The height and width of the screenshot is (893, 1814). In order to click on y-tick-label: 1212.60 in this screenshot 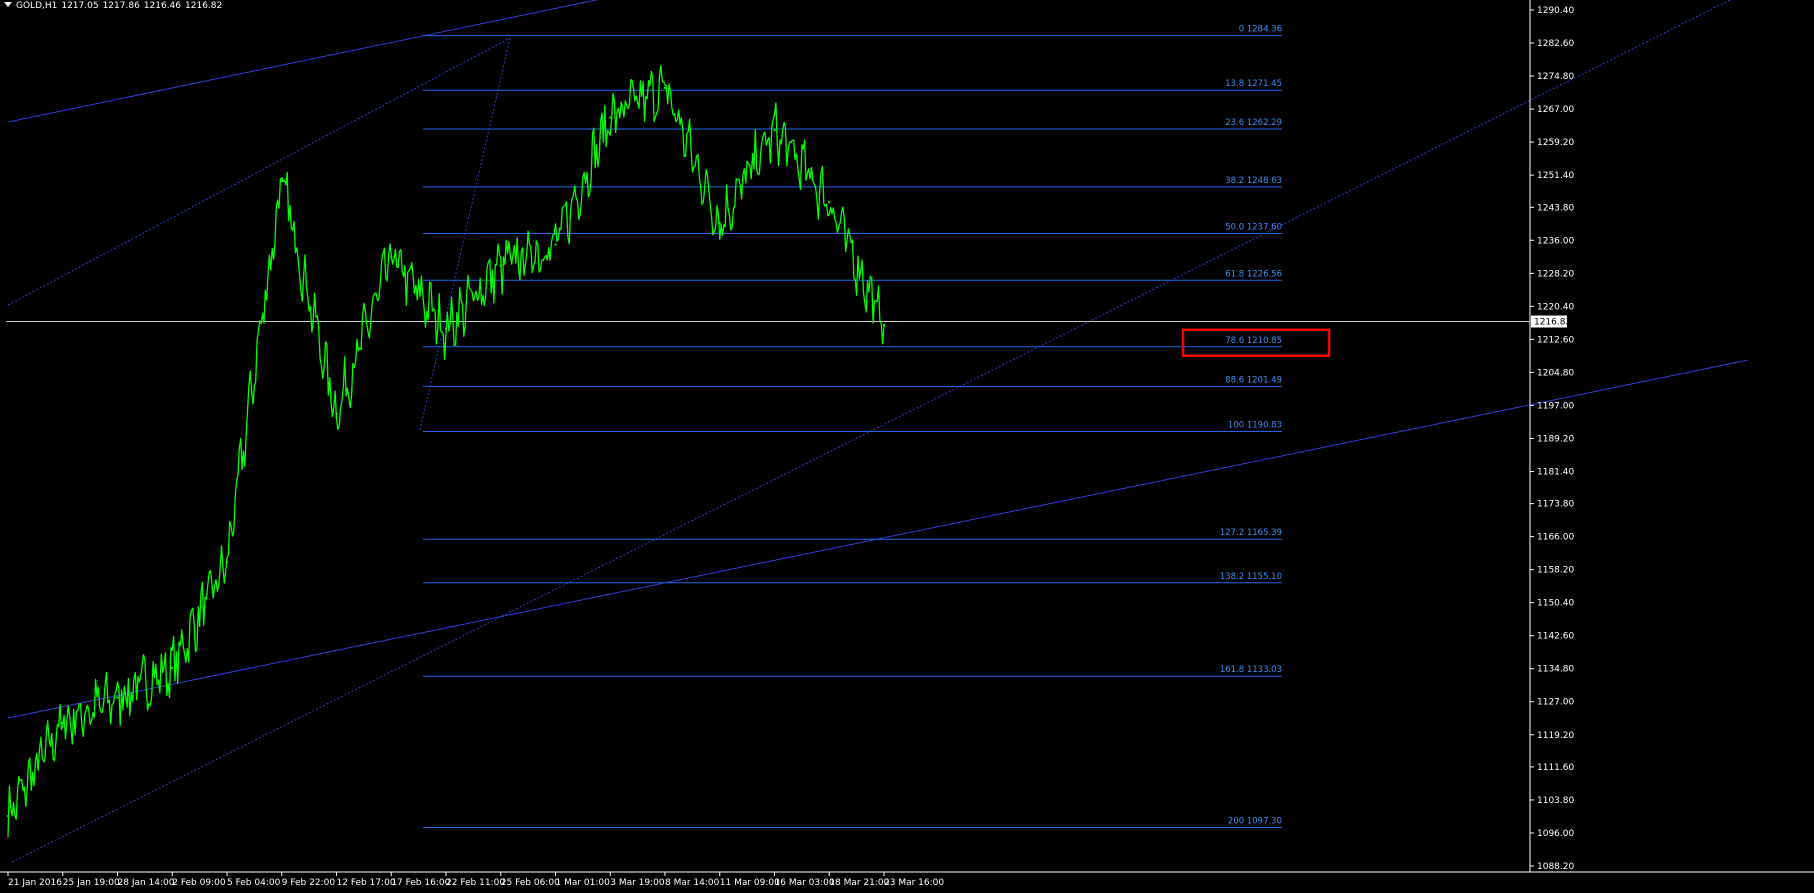, I will do `click(1555, 340)`.